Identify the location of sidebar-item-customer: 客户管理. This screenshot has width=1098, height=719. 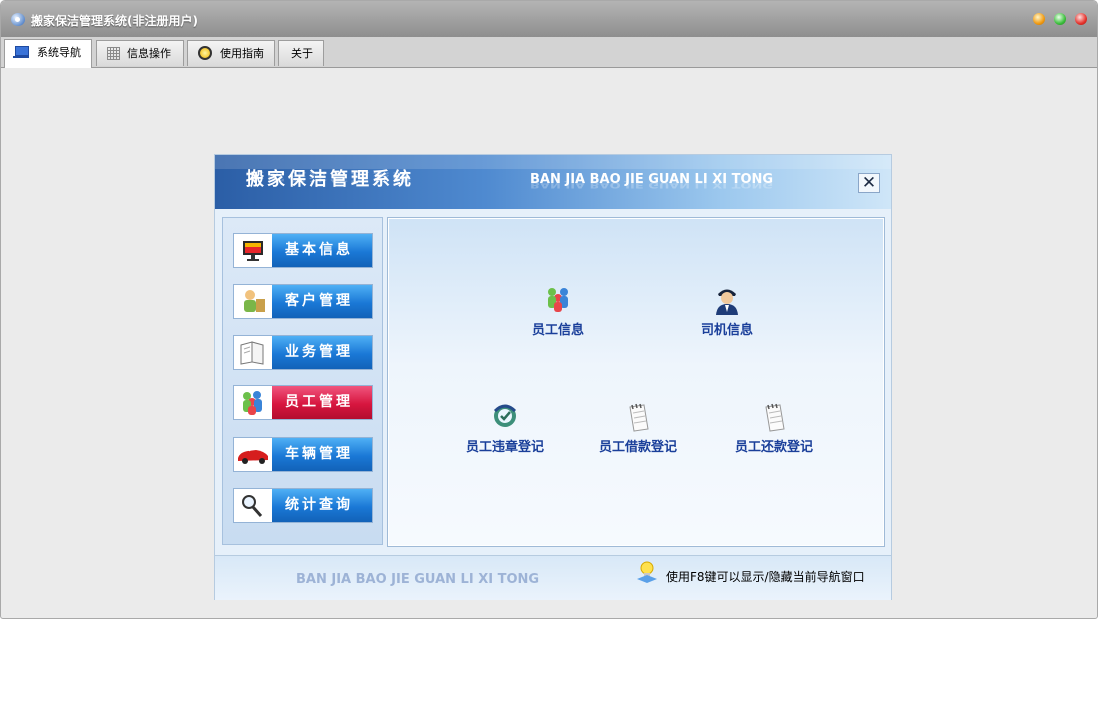
(303, 301).